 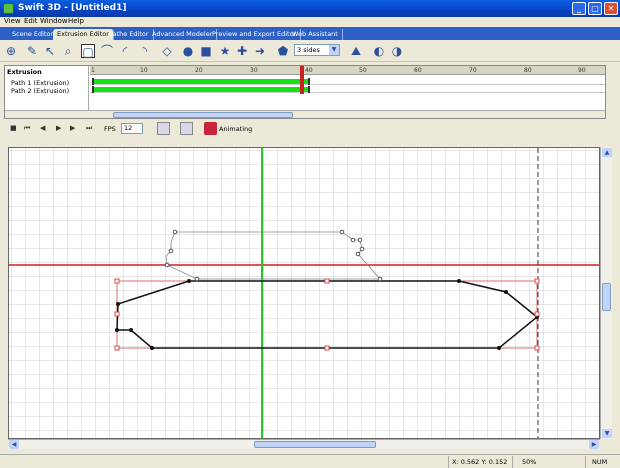 I want to click on flip-horizontal-icon: ◐, so click(x=379, y=51).